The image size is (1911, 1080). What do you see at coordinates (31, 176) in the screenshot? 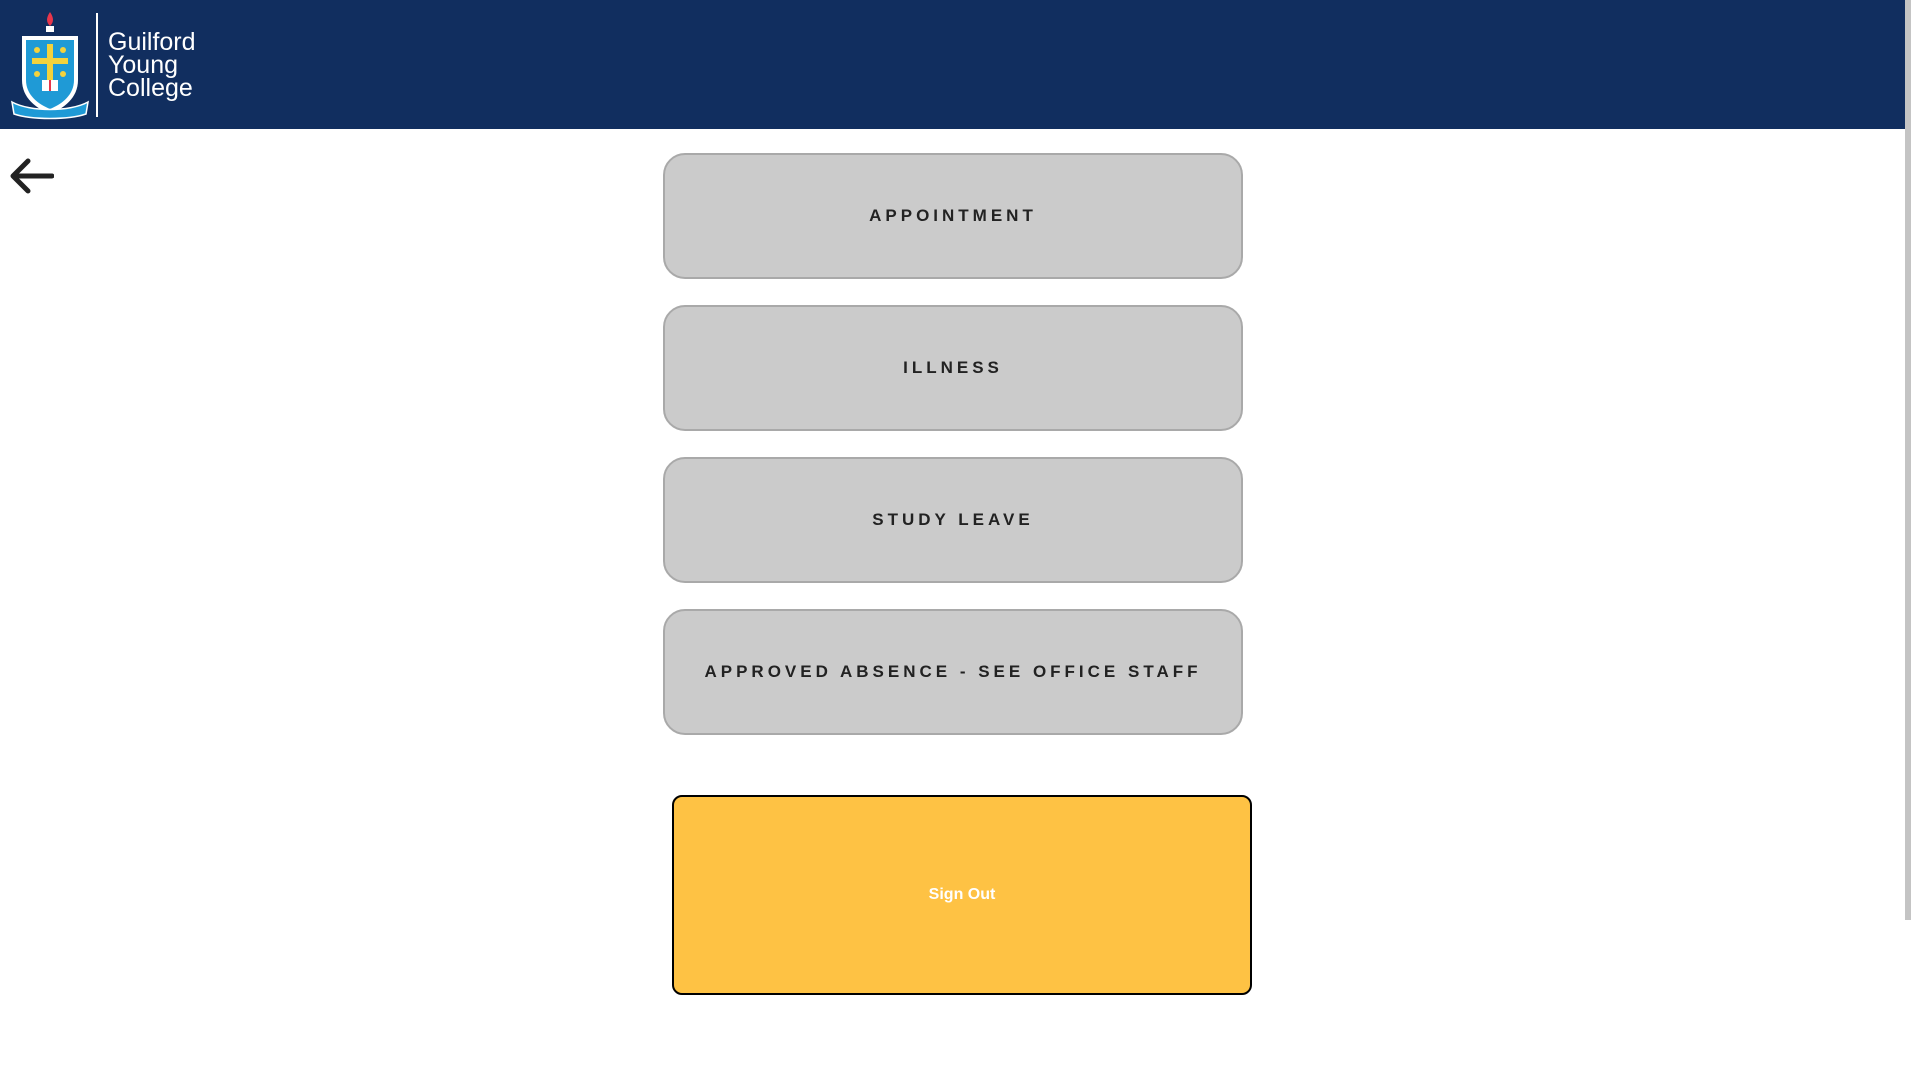
I see `arrow-left-icon` at bounding box center [31, 176].